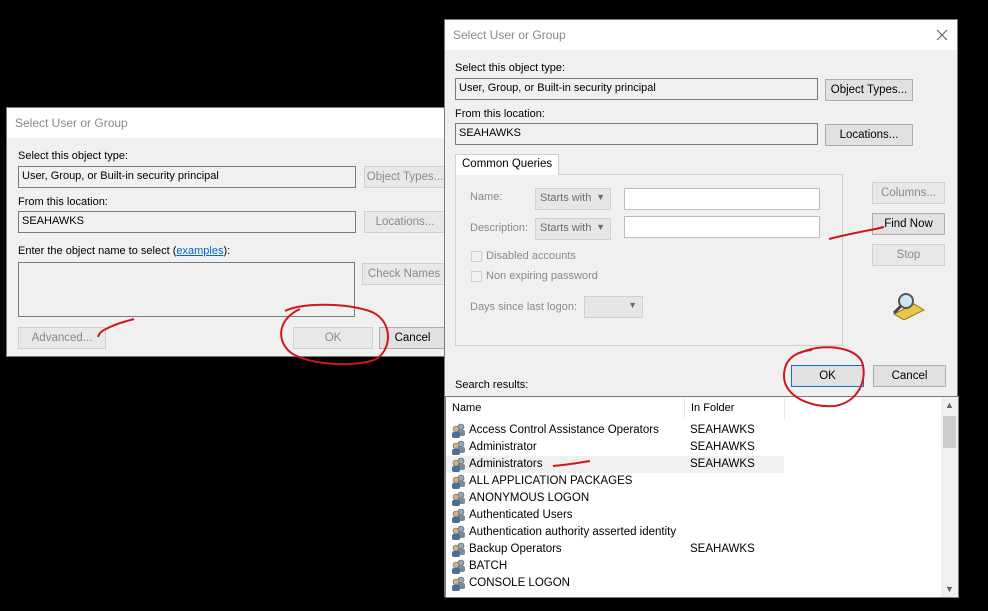  What do you see at coordinates (571, 463) in the screenshot?
I see `annotation-mark-administrators` at bounding box center [571, 463].